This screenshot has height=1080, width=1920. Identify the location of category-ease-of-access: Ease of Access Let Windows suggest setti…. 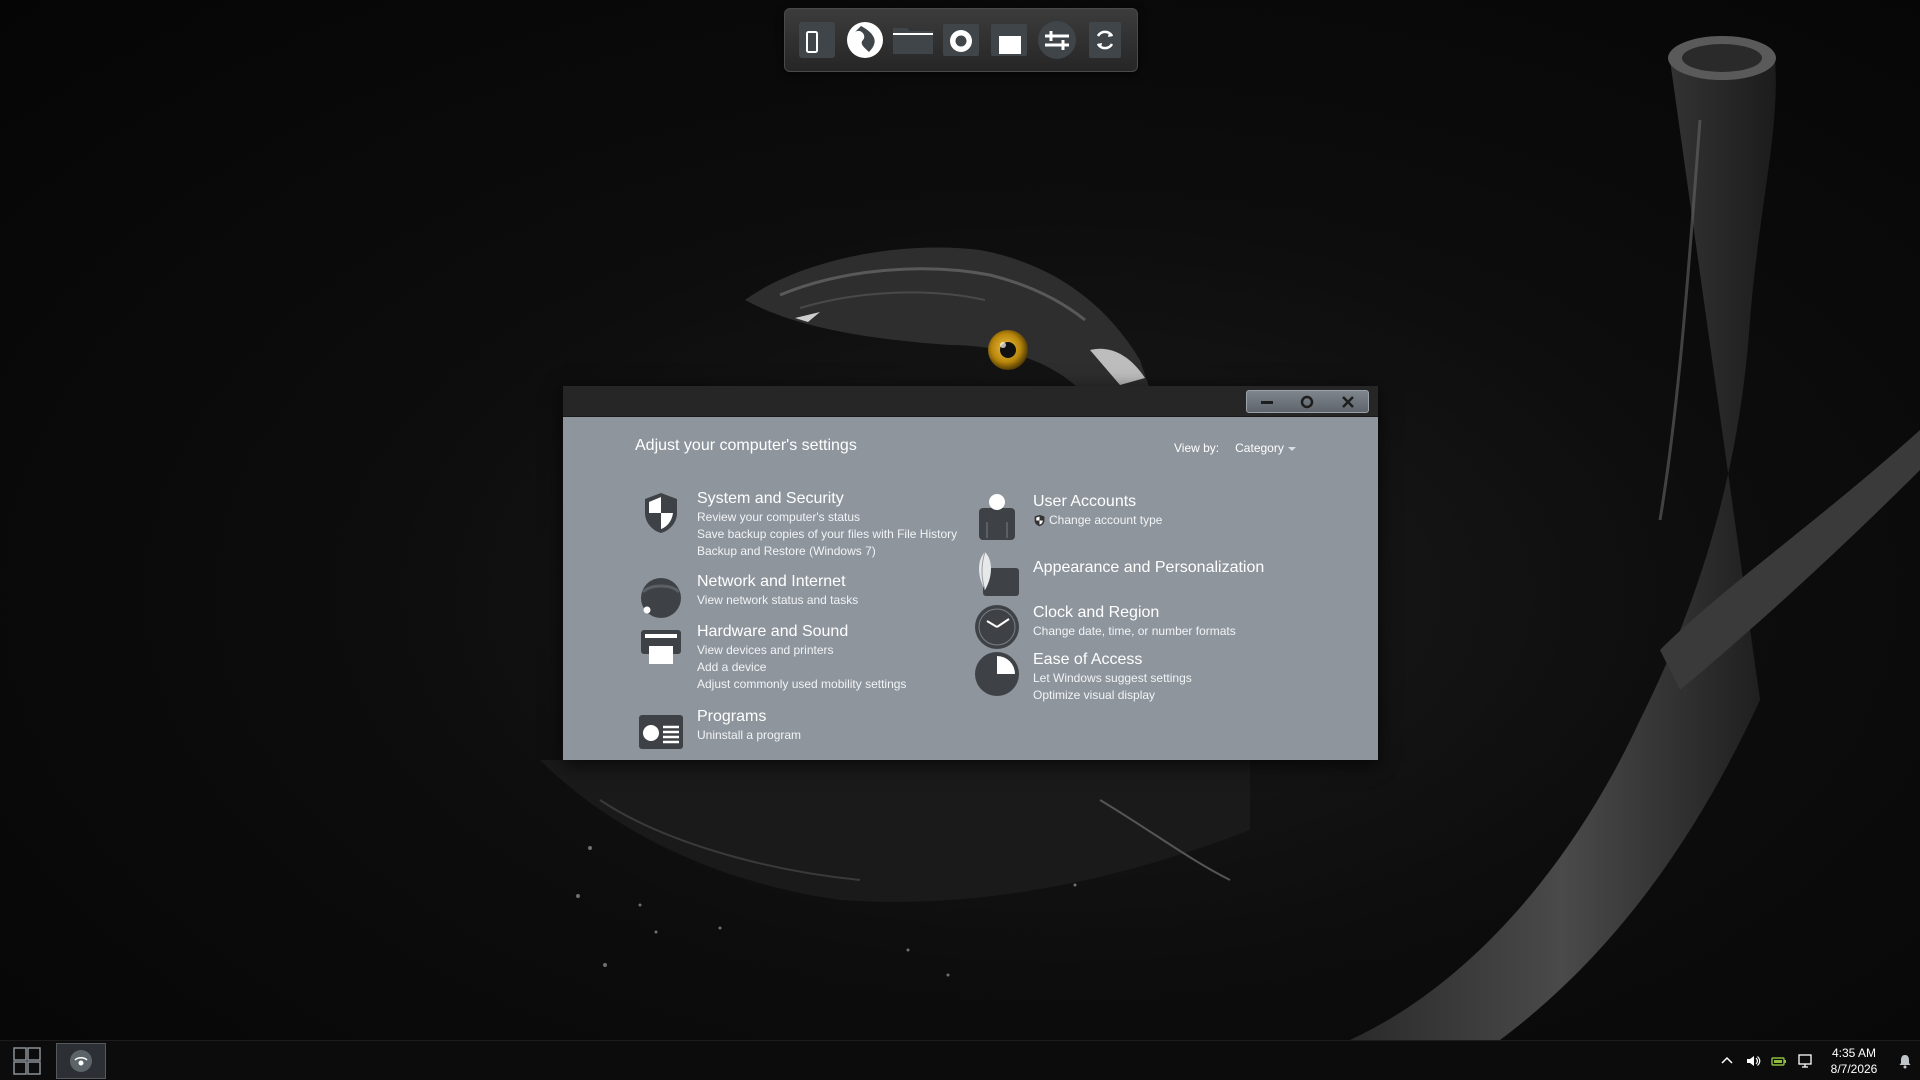
(1082, 677).